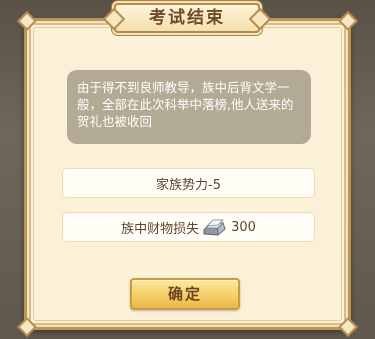 This screenshot has width=375, height=339. Describe the element at coordinates (160, 229) in the screenshot. I see `wealth-loss-label: 族中财物损失` at that location.